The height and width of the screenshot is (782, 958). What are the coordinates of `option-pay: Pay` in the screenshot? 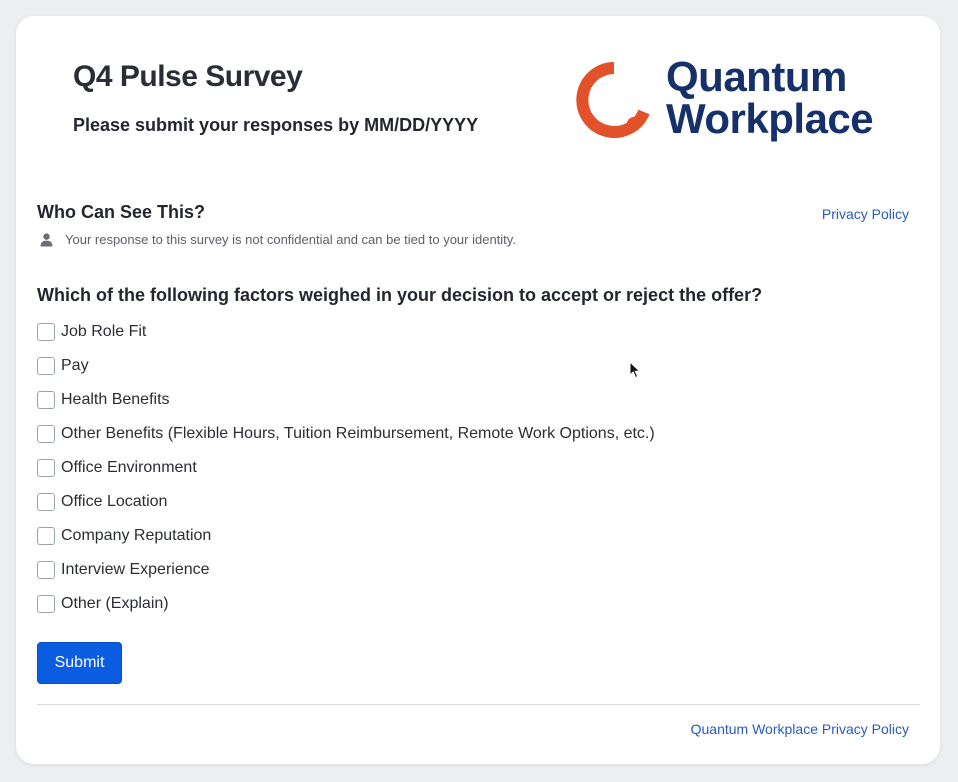 It's located at (346, 366).